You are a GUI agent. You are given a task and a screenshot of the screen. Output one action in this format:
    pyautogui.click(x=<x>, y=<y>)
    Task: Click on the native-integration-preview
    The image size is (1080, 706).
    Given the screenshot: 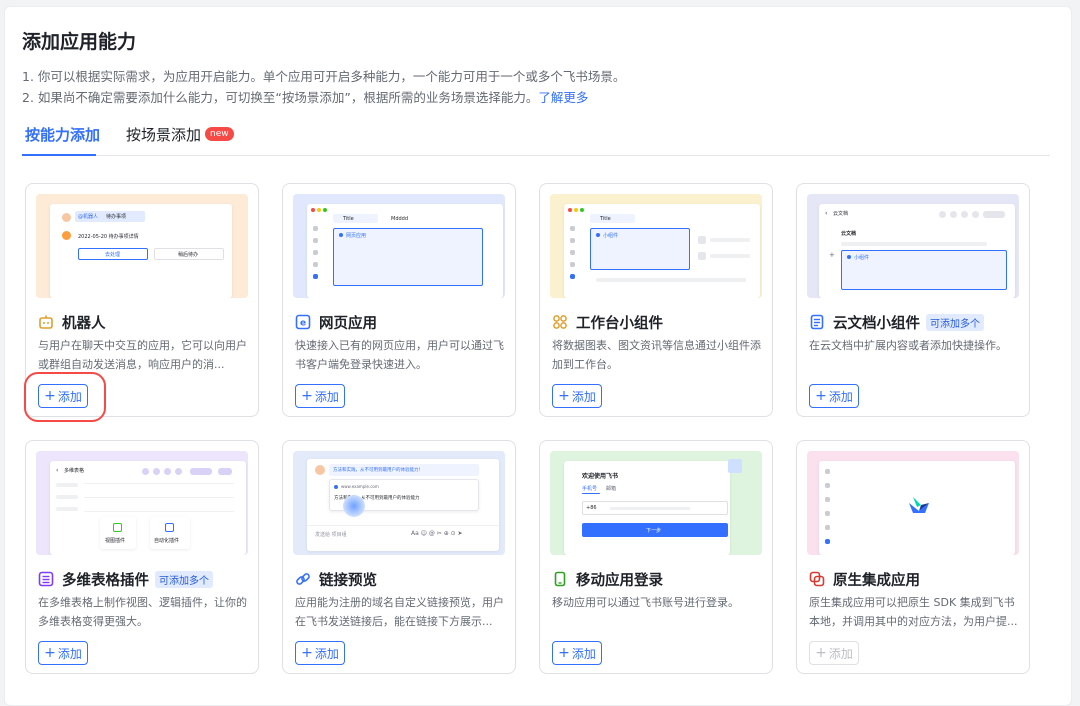 What is the action you would take?
    pyautogui.click(x=913, y=503)
    